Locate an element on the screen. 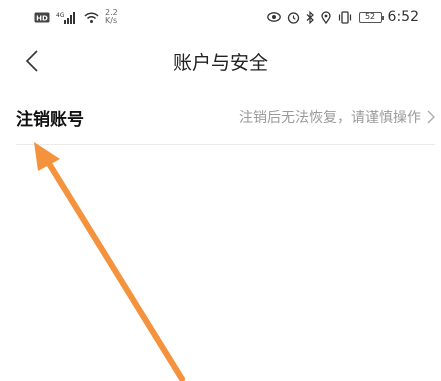  status-bar-left: HD 4G 2.2 K/s is located at coordinates (76, 17).